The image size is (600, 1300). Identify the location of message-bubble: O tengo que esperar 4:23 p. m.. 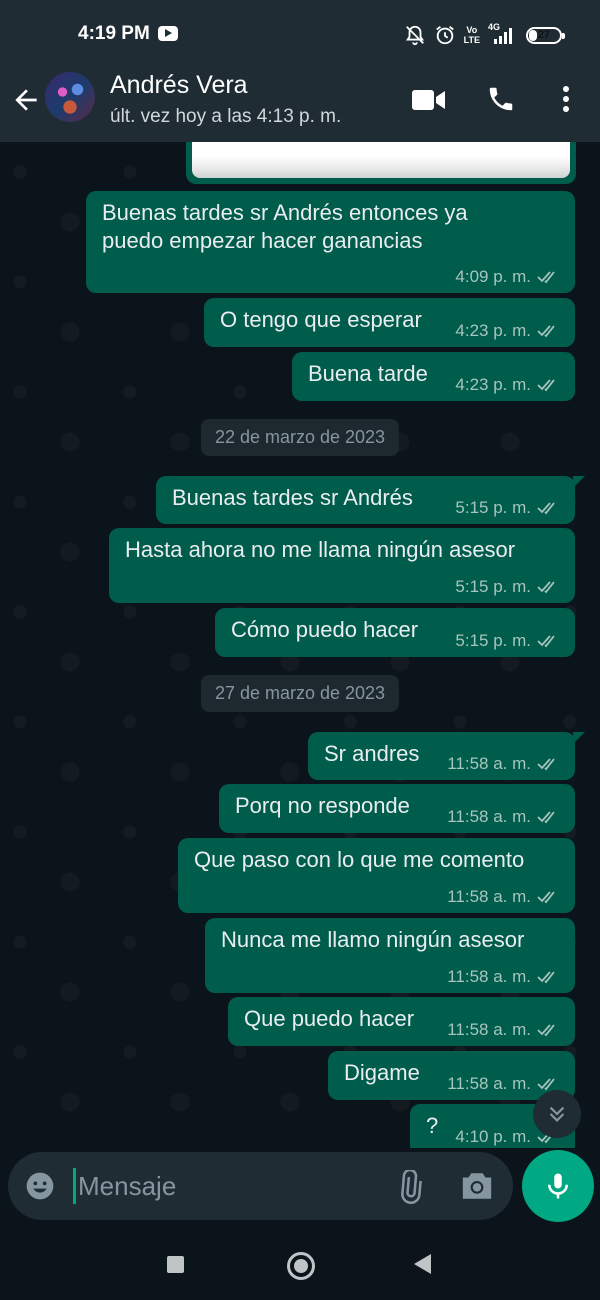
(389, 322).